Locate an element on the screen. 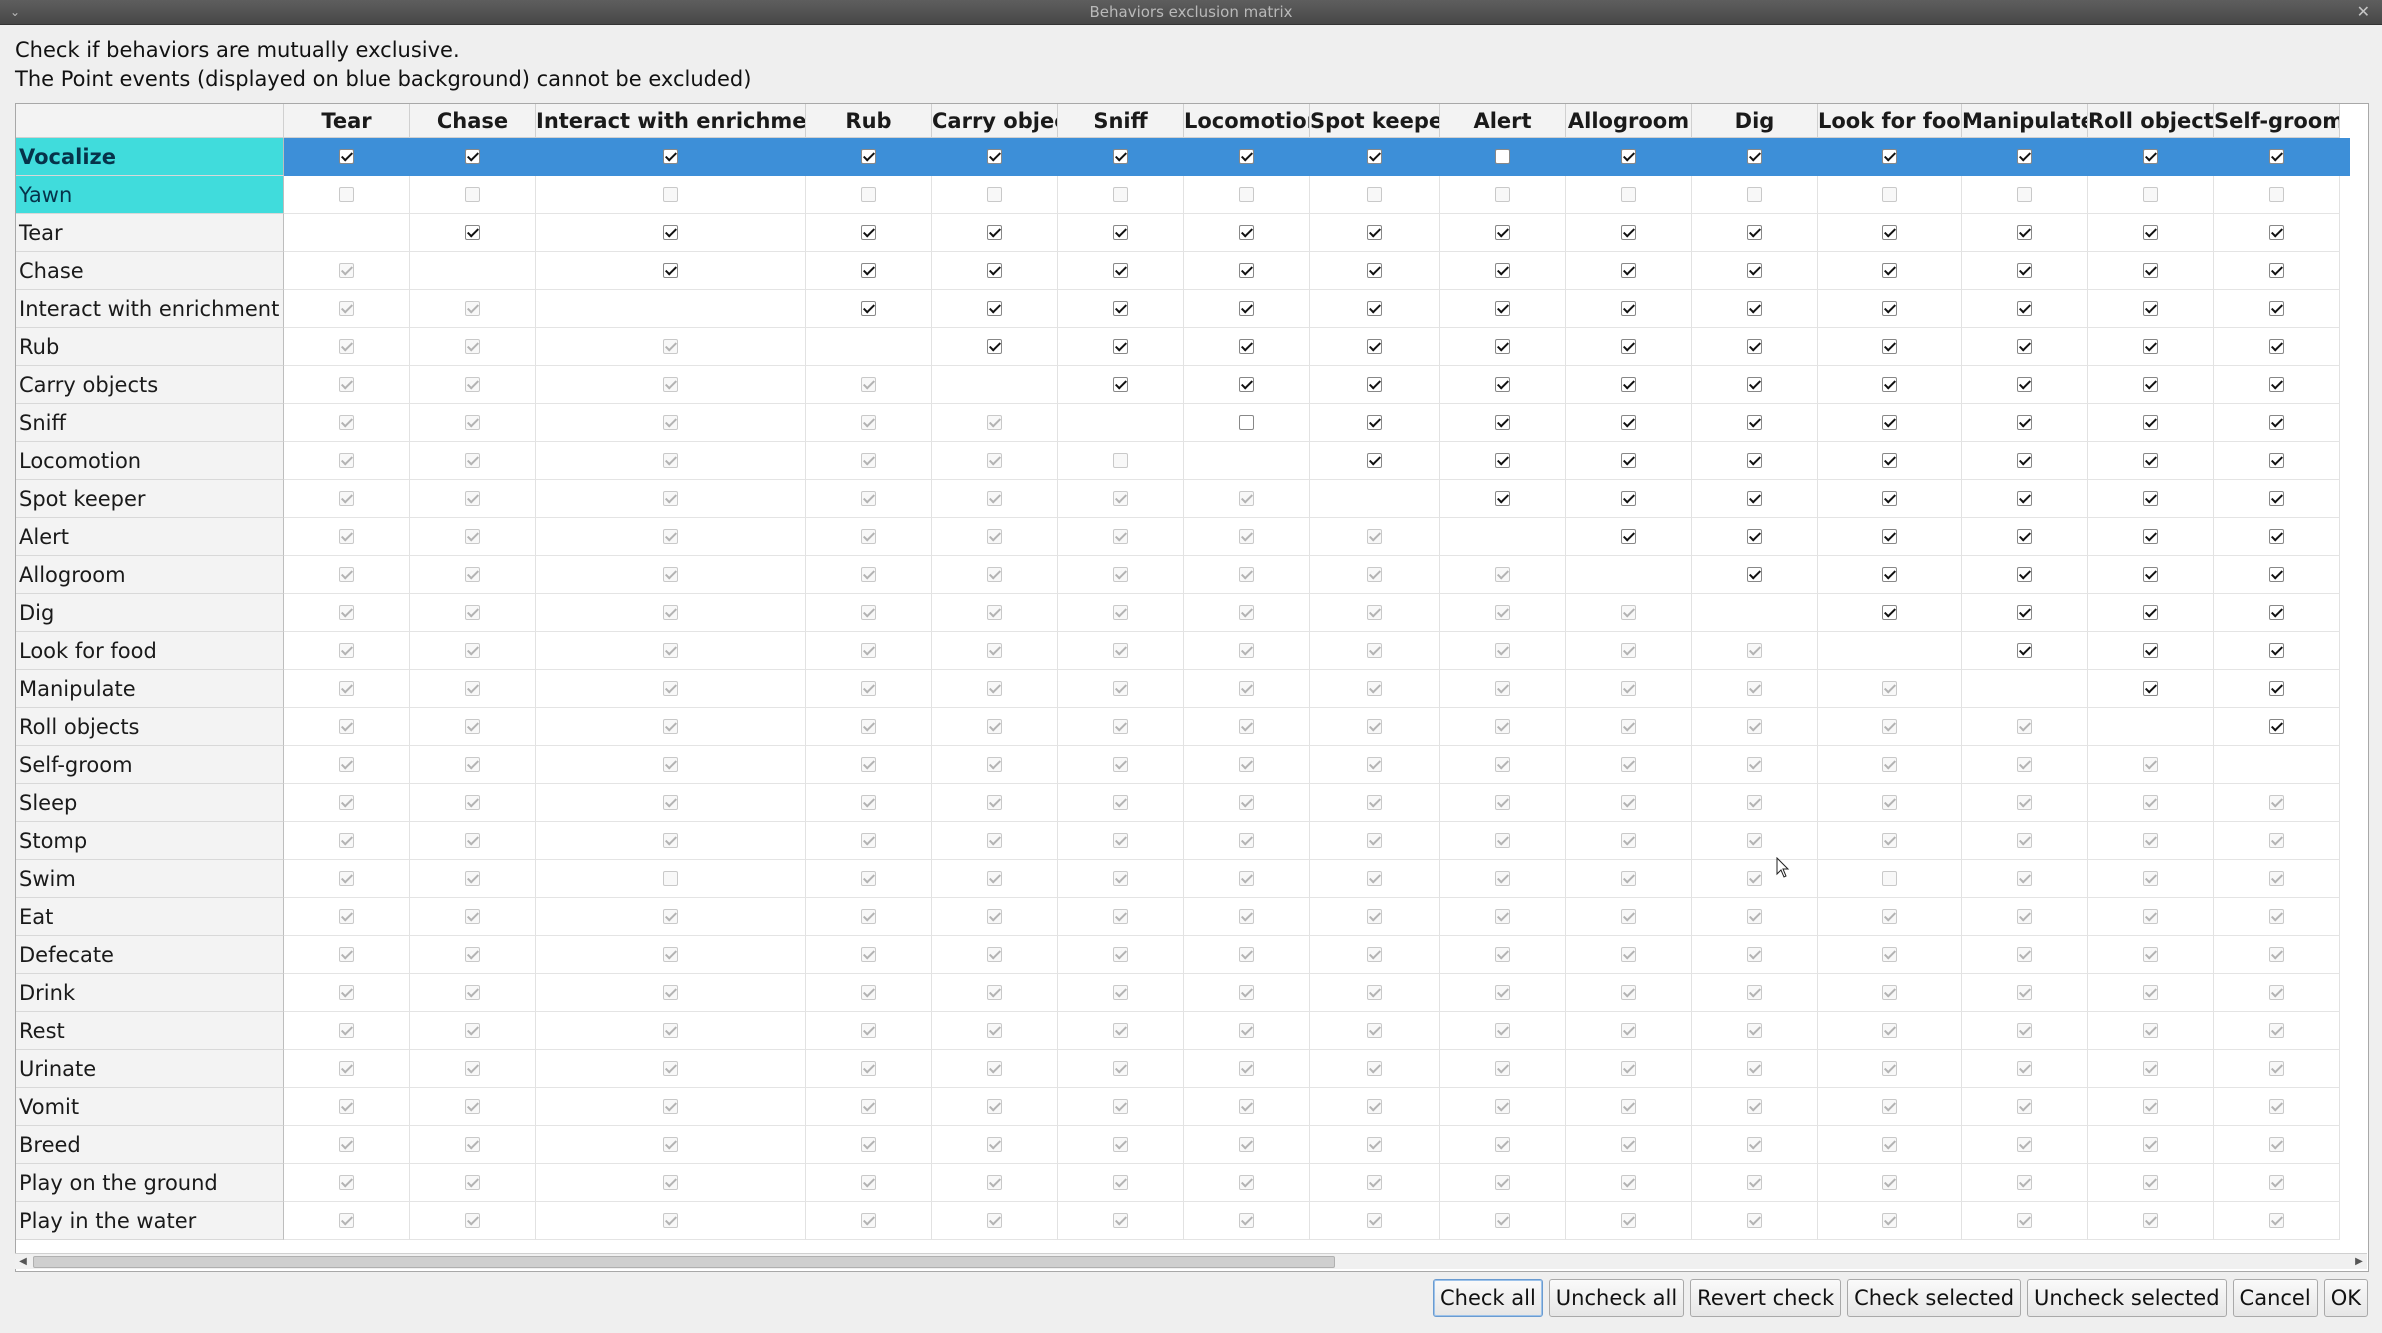  row-header-drink: Drink is located at coordinates (150, 993).